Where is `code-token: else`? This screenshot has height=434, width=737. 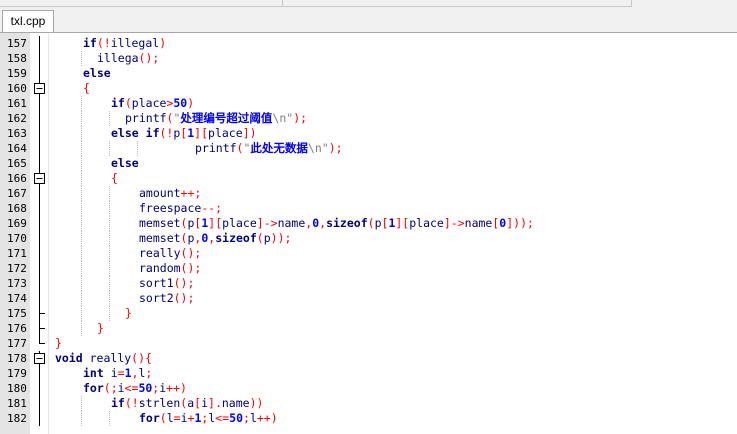
code-token: else is located at coordinates (125, 133).